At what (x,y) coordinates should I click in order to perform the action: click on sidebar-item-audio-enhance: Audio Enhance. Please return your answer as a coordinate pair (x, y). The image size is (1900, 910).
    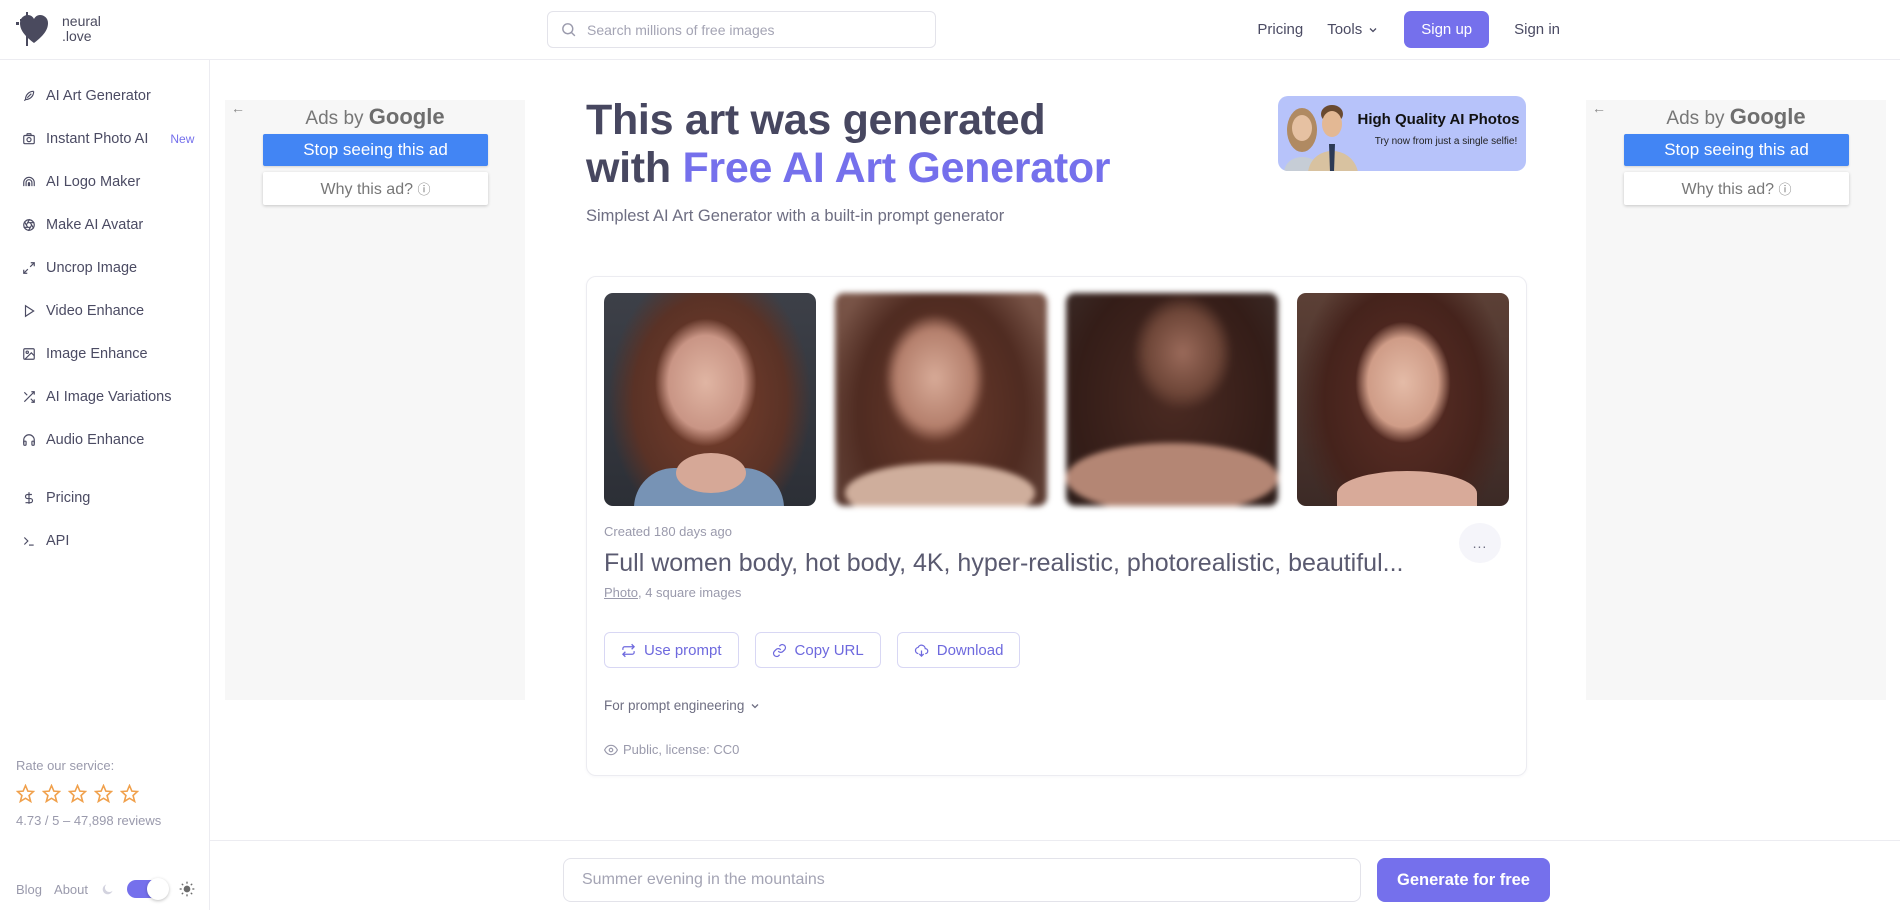
    Looking at the image, I should click on (83, 440).